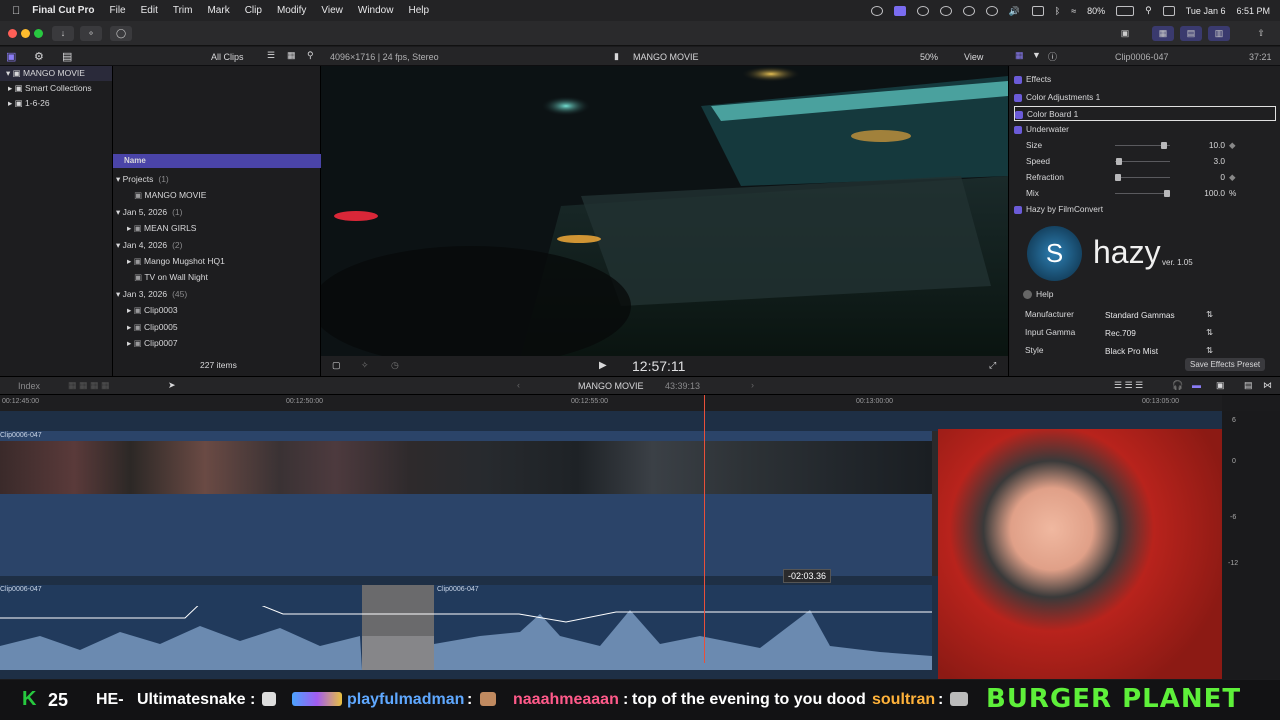 The image size is (1280, 720). What do you see at coordinates (1145, 113) in the screenshot?
I see `effect-color-board: Color Board 1` at bounding box center [1145, 113].